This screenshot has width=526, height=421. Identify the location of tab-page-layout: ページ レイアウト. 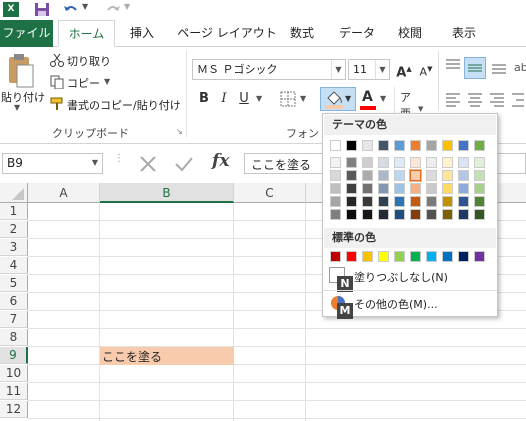
(227, 33).